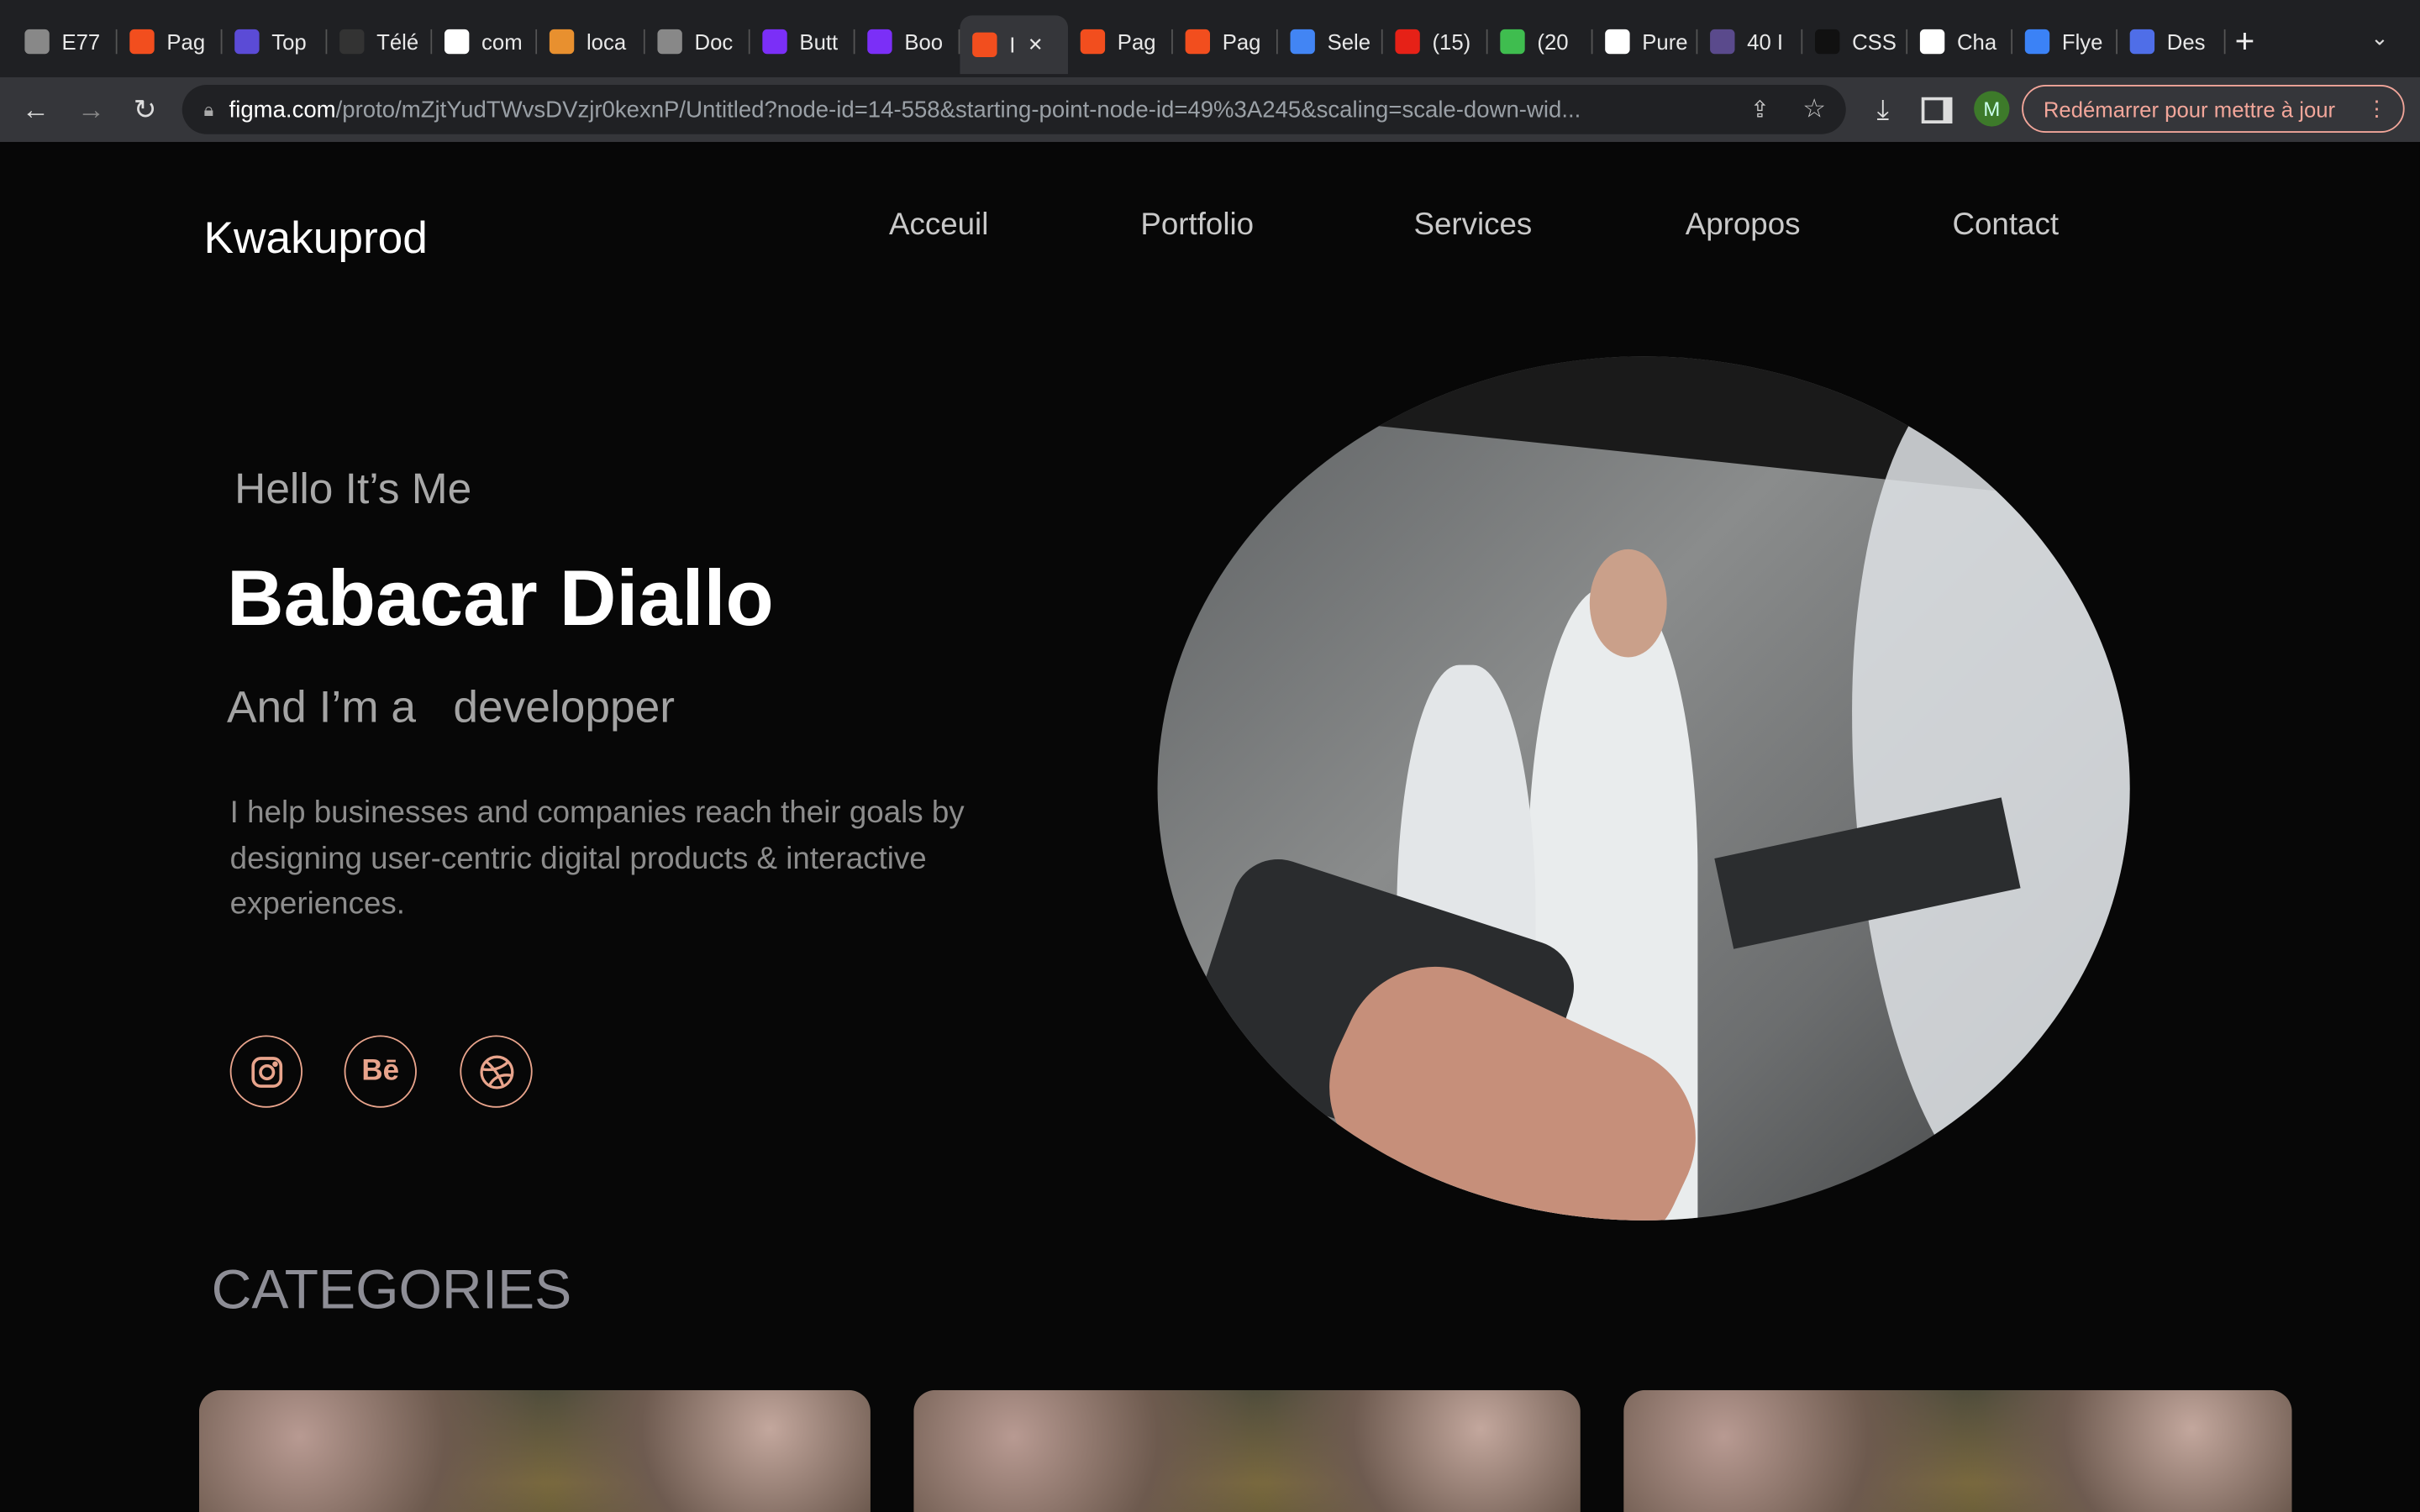 The image size is (2420, 1512). I want to click on browser-tab: Télé, so click(380, 41).